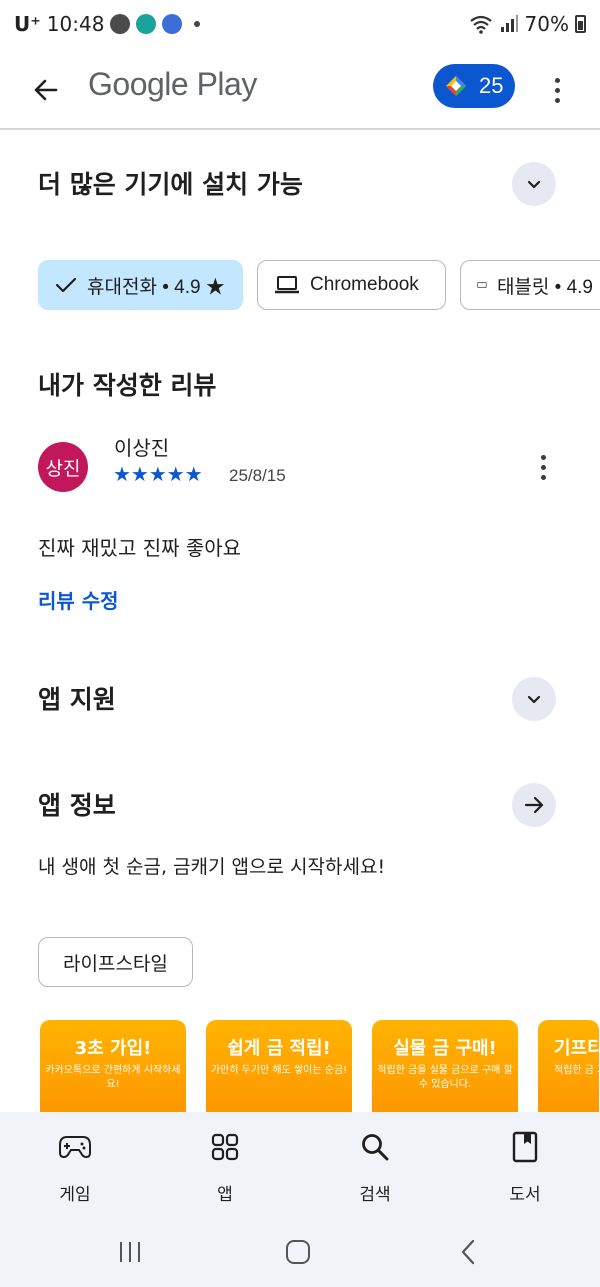  I want to click on nav-games: 게임, so click(75, 1162).